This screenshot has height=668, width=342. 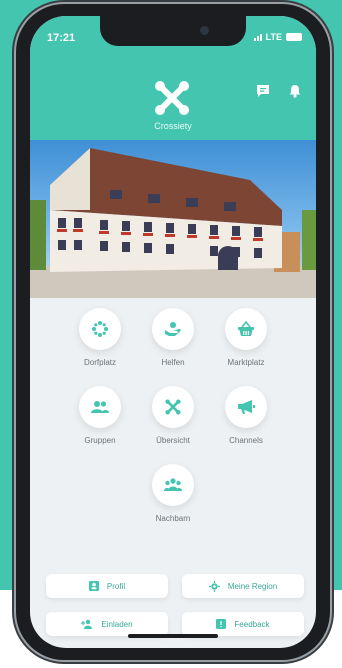 I want to click on tile-channels-circle, so click(x=246, y=407).